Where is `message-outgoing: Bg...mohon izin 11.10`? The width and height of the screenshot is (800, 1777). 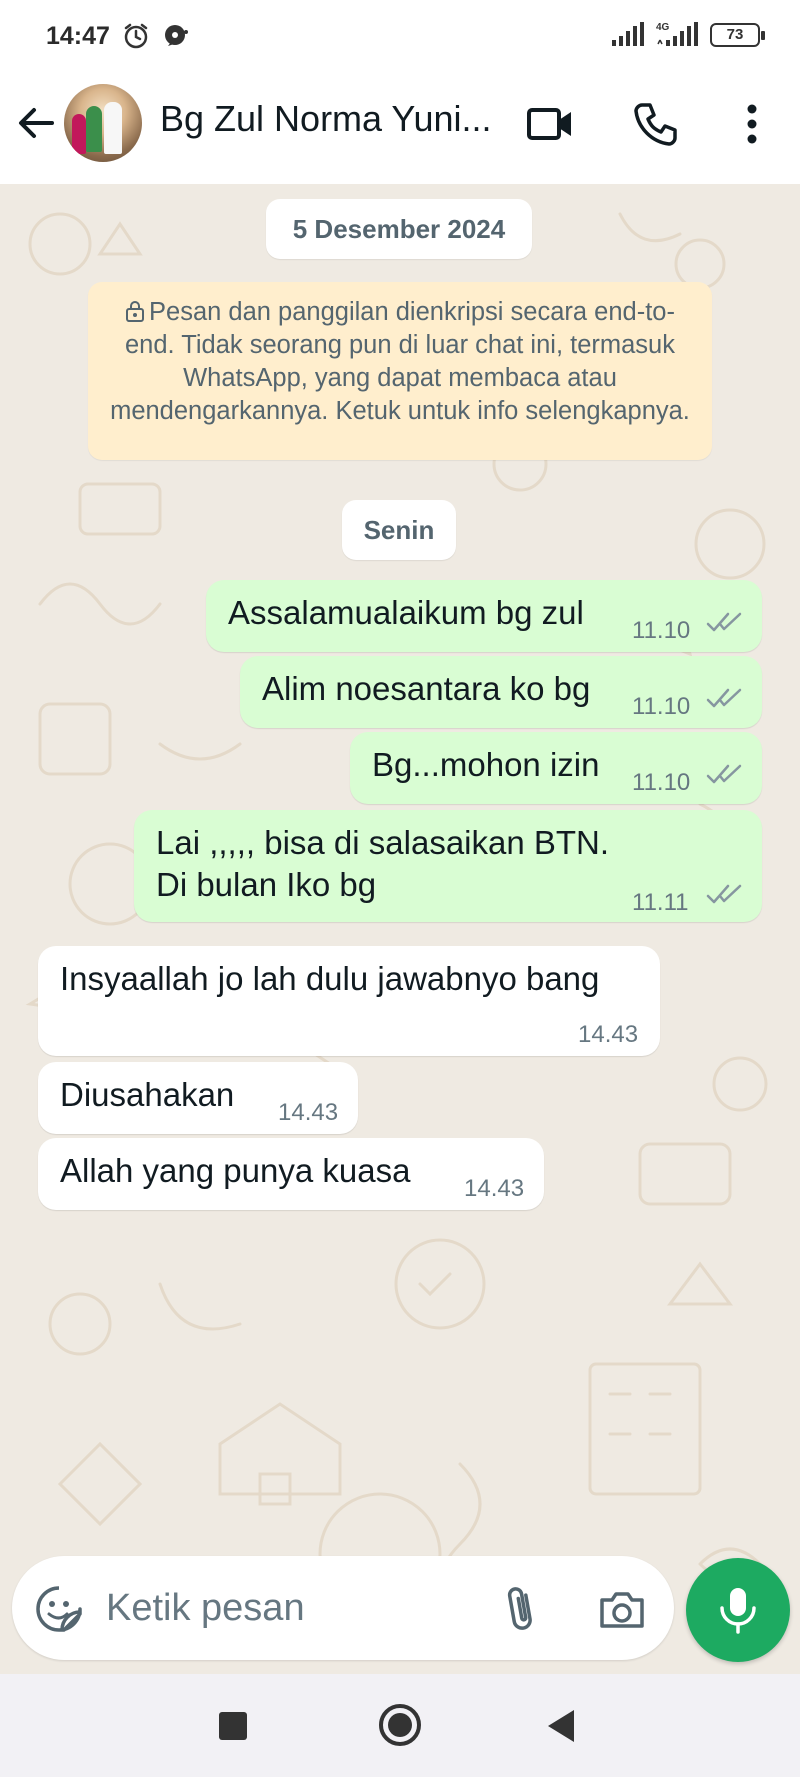
message-outgoing: Bg...mohon izin 11.10 is located at coordinates (556, 768).